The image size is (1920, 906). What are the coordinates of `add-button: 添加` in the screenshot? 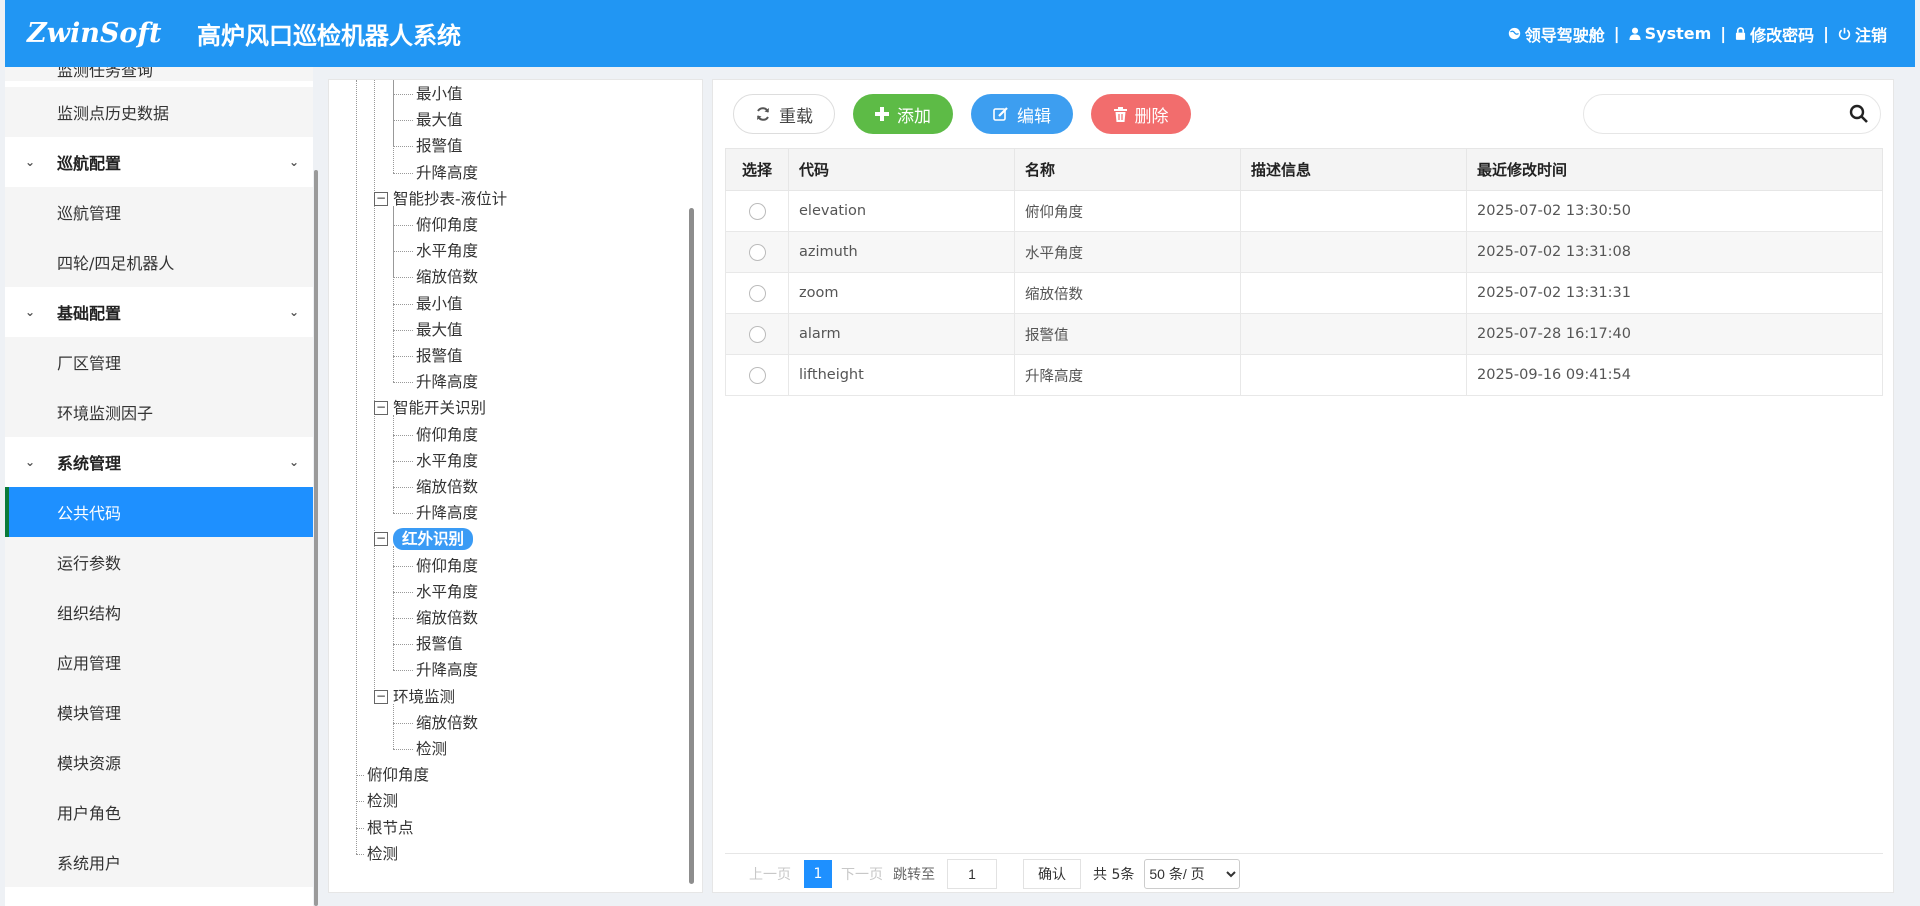 It's located at (903, 114).